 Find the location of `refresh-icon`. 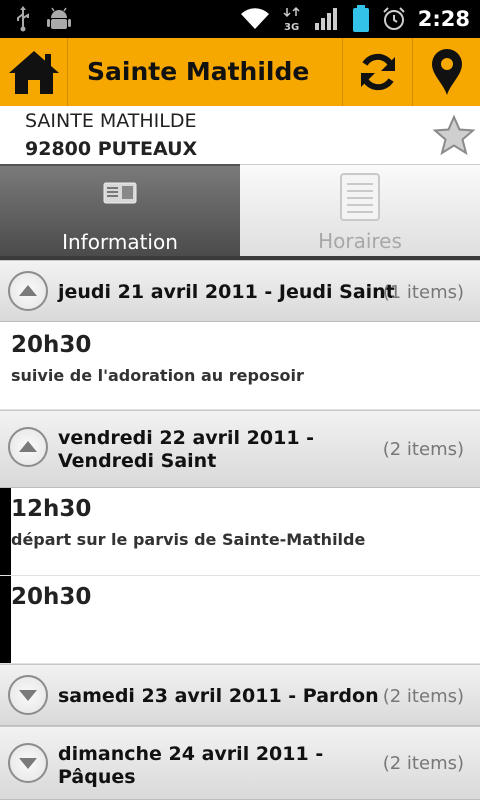

refresh-icon is located at coordinates (377, 72).